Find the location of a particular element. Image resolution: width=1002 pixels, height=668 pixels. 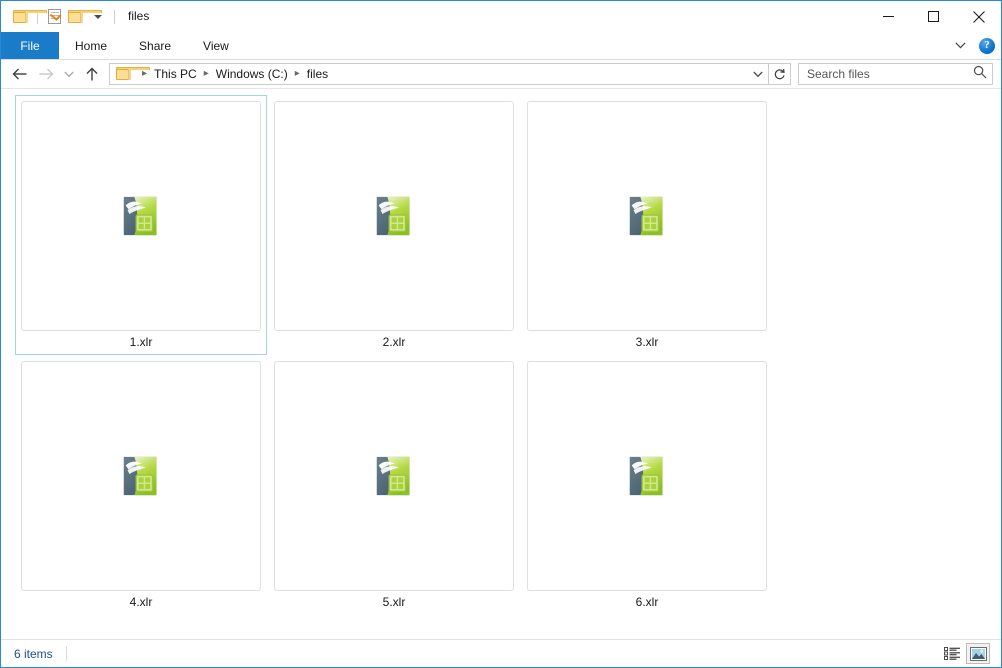

search-placeholder: Search files is located at coordinates (838, 74).